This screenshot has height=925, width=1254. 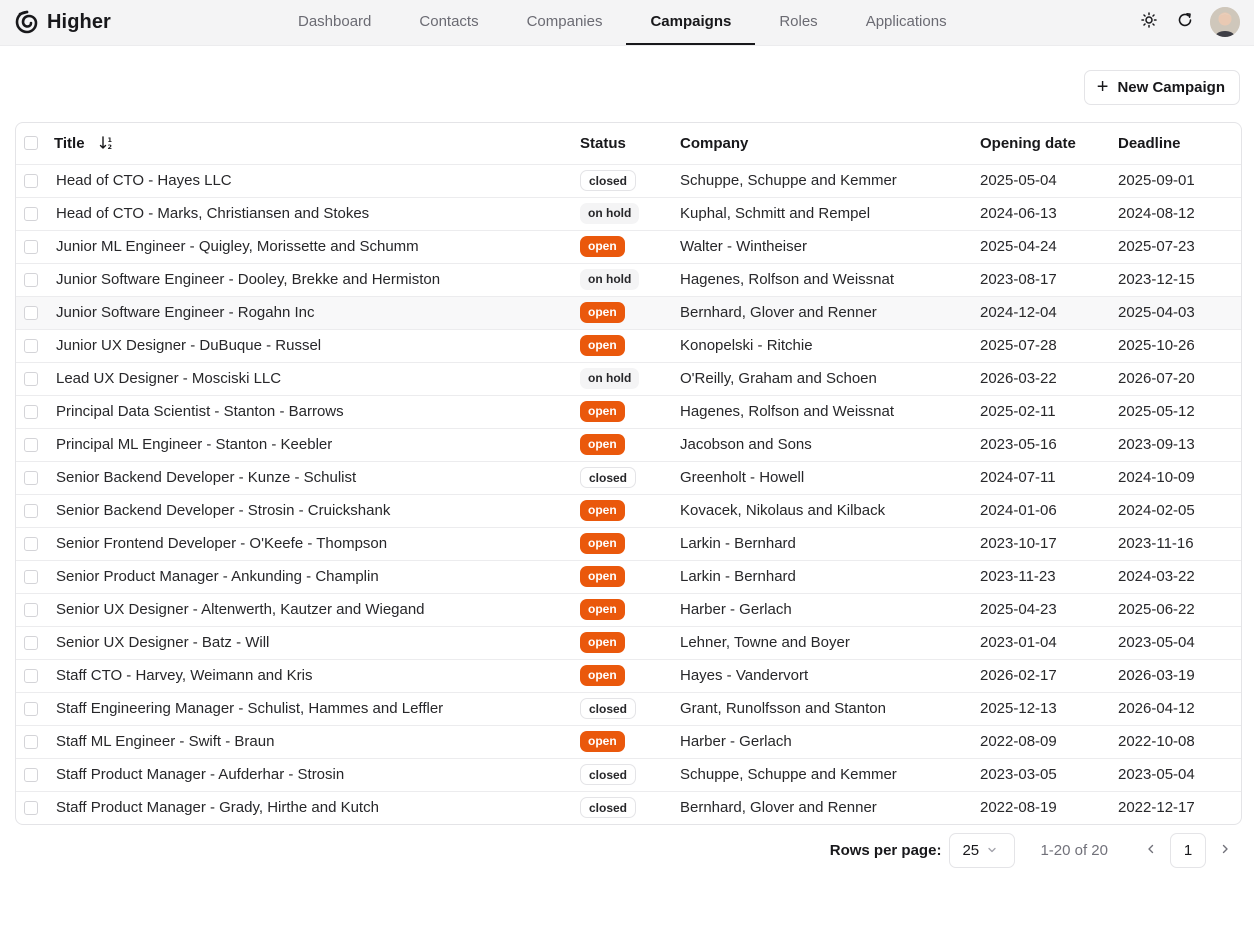 I want to click on deadline-cell: 2023-11-16, so click(x=1156, y=543).